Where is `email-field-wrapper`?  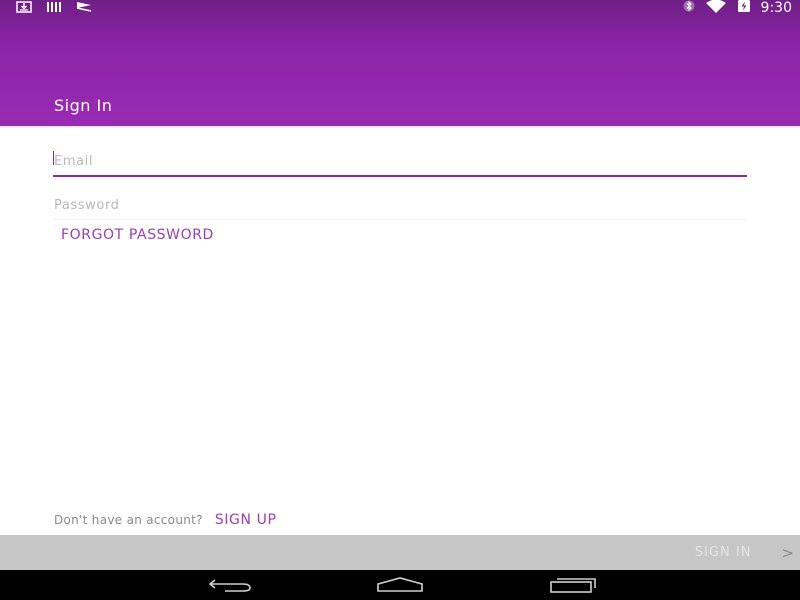 email-field-wrapper is located at coordinates (400, 163).